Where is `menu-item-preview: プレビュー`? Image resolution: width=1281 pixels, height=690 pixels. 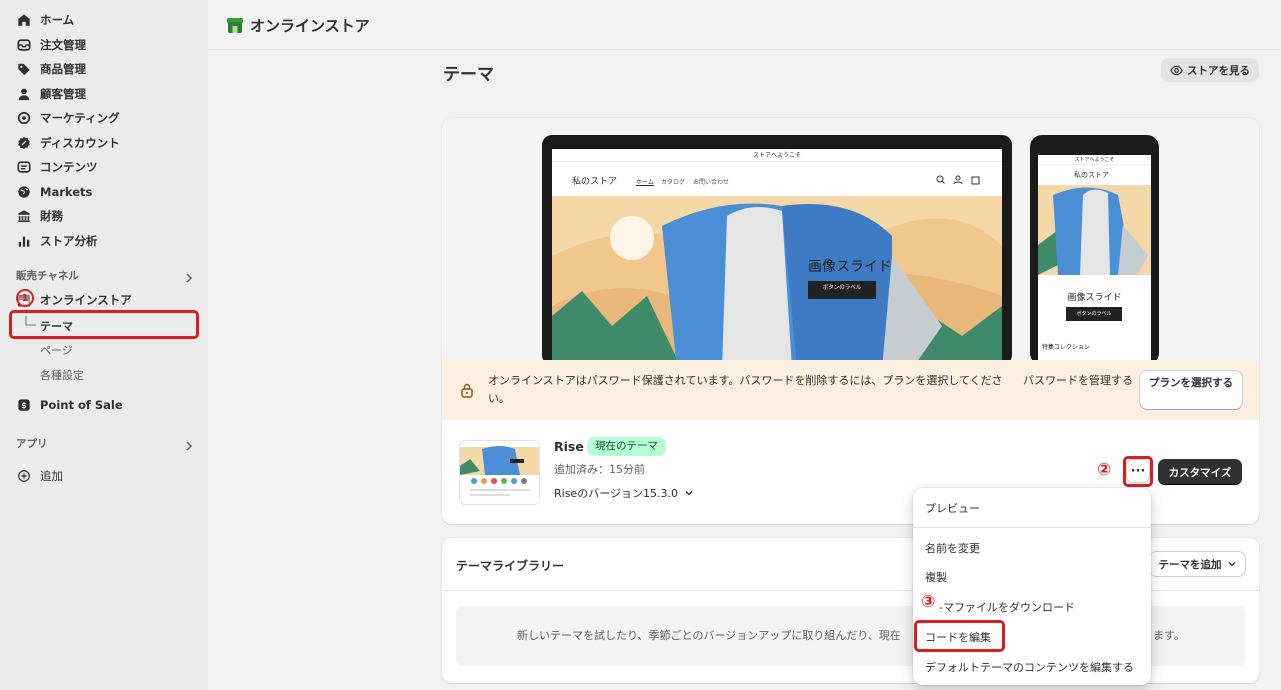
menu-item-preview: プレビュー is located at coordinates (952, 508).